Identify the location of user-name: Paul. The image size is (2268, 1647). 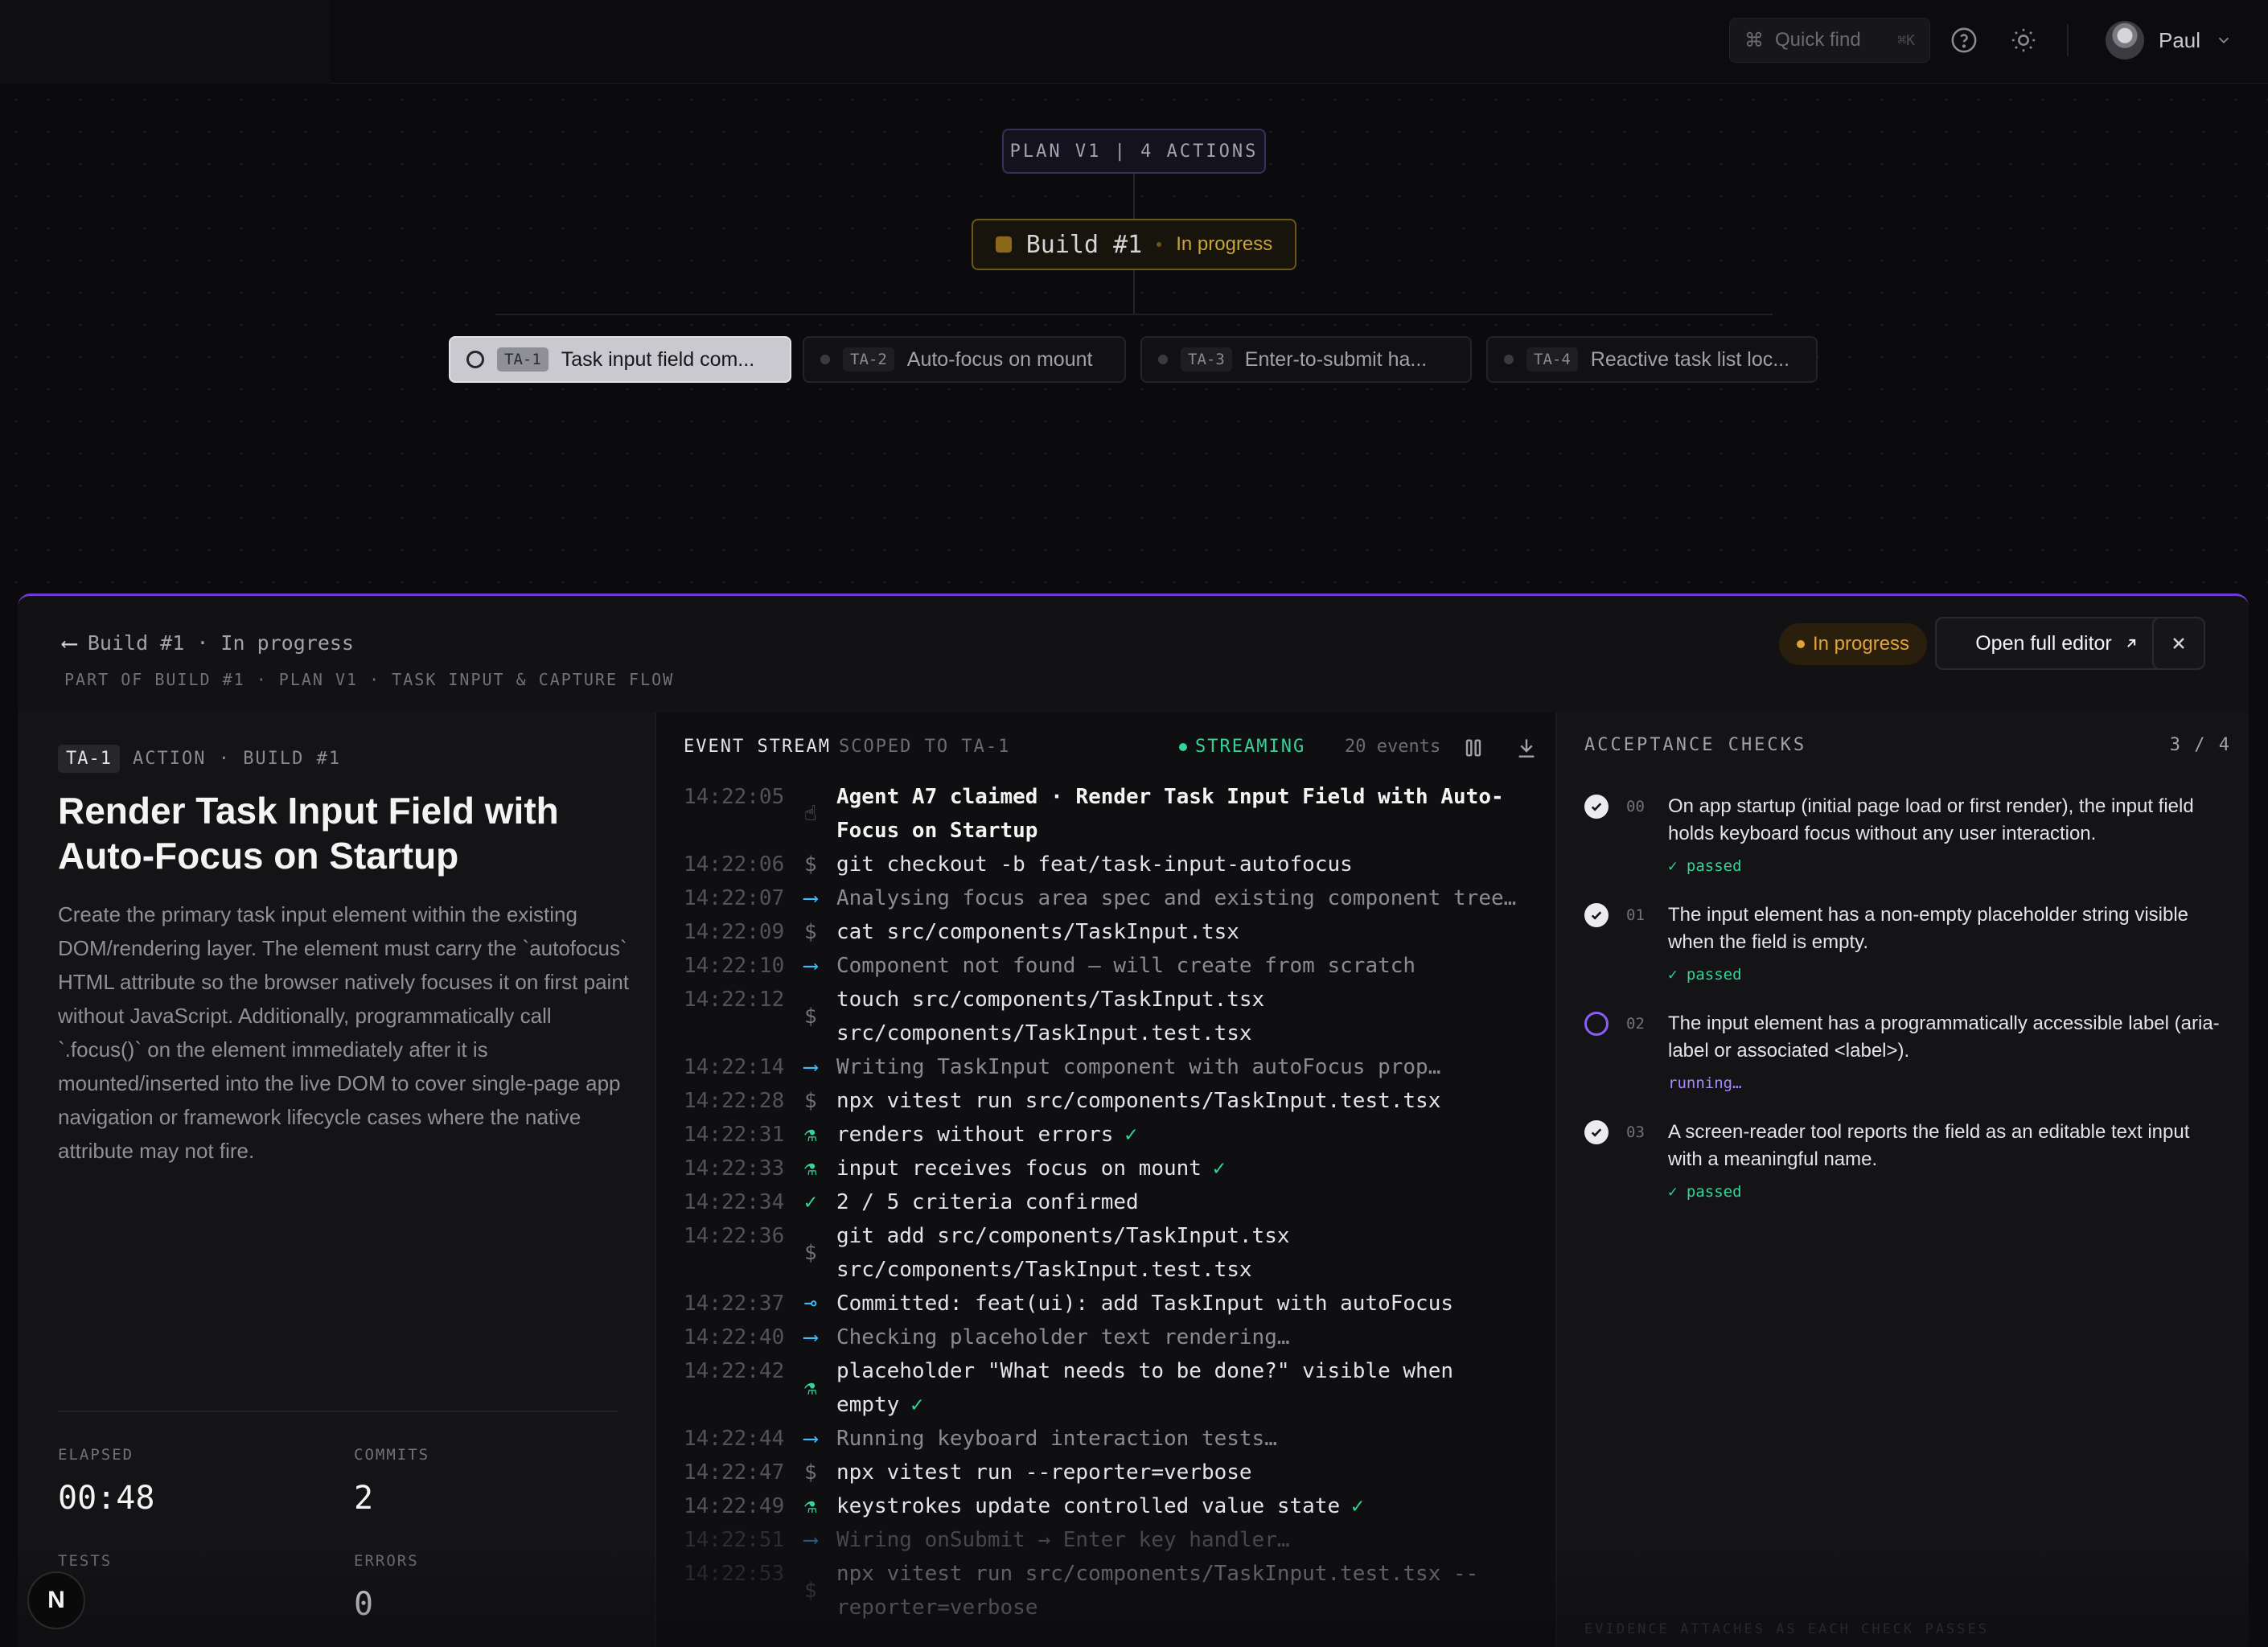
(2180, 39).